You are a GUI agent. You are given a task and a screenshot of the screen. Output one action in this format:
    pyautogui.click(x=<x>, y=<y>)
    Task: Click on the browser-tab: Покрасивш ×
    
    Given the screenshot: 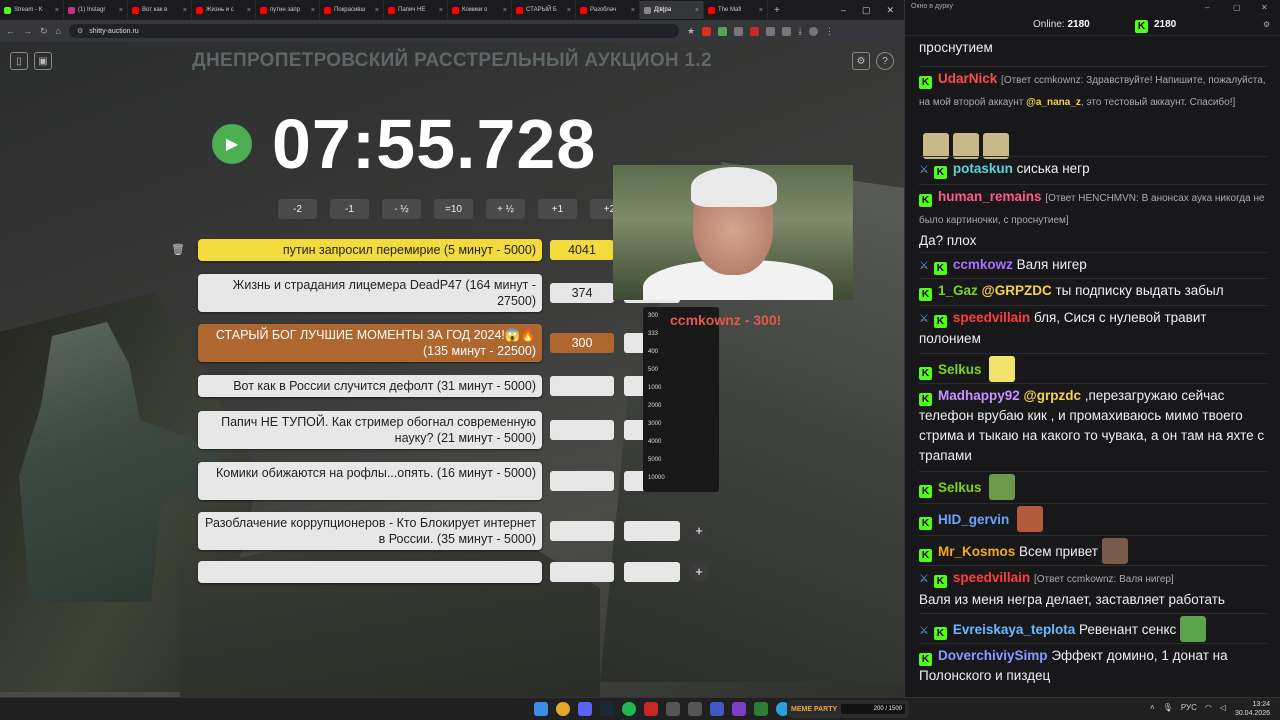 What is the action you would take?
    pyautogui.click(x=352, y=10)
    